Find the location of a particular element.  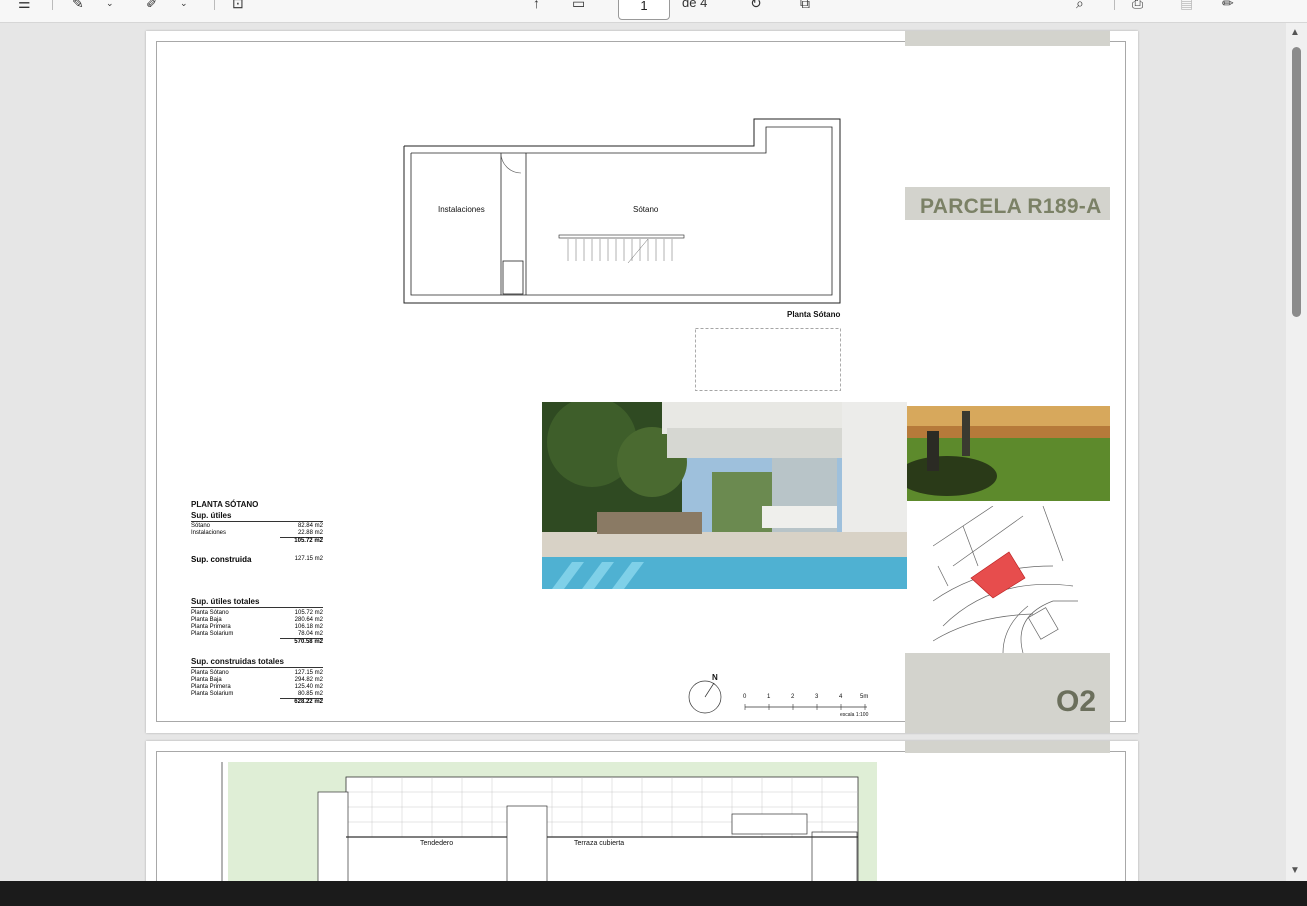

built-totals-title: Sup. construidas totales is located at coordinates (237, 661).